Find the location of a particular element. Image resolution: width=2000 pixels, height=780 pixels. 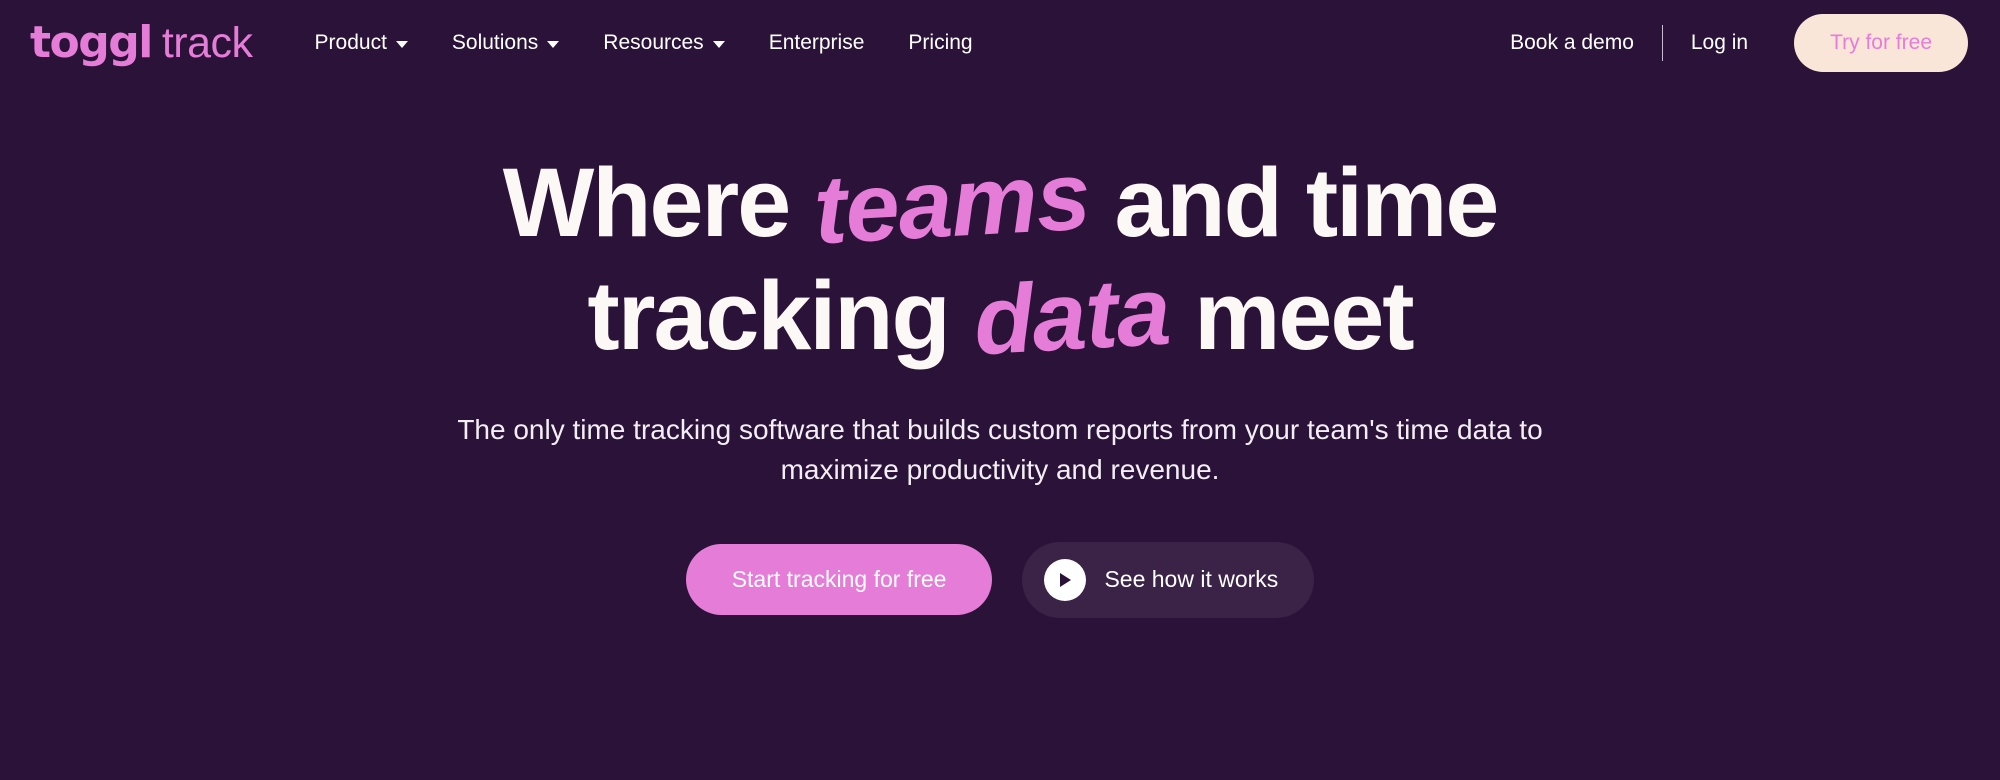

nav-actions: Book a demo Log in Try for free is located at coordinates (1728, 42).